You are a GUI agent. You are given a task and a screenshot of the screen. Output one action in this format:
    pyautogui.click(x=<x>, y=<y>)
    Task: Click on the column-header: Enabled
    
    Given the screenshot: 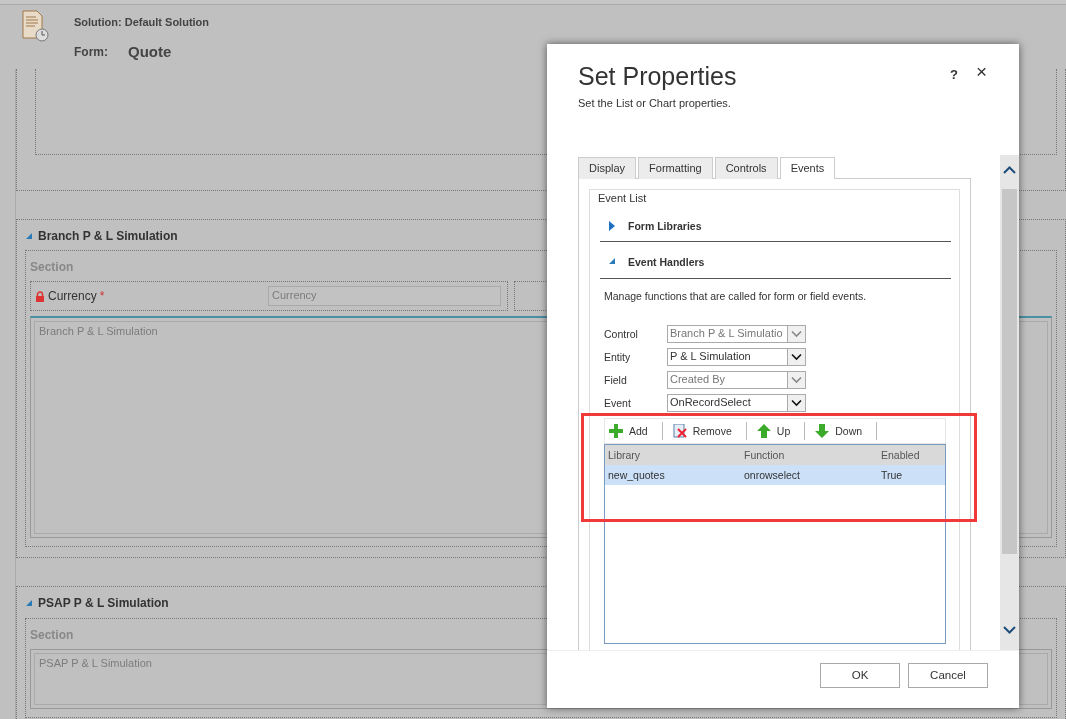 What is the action you would take?
    pyautogui.click(x=908, y=454)
    